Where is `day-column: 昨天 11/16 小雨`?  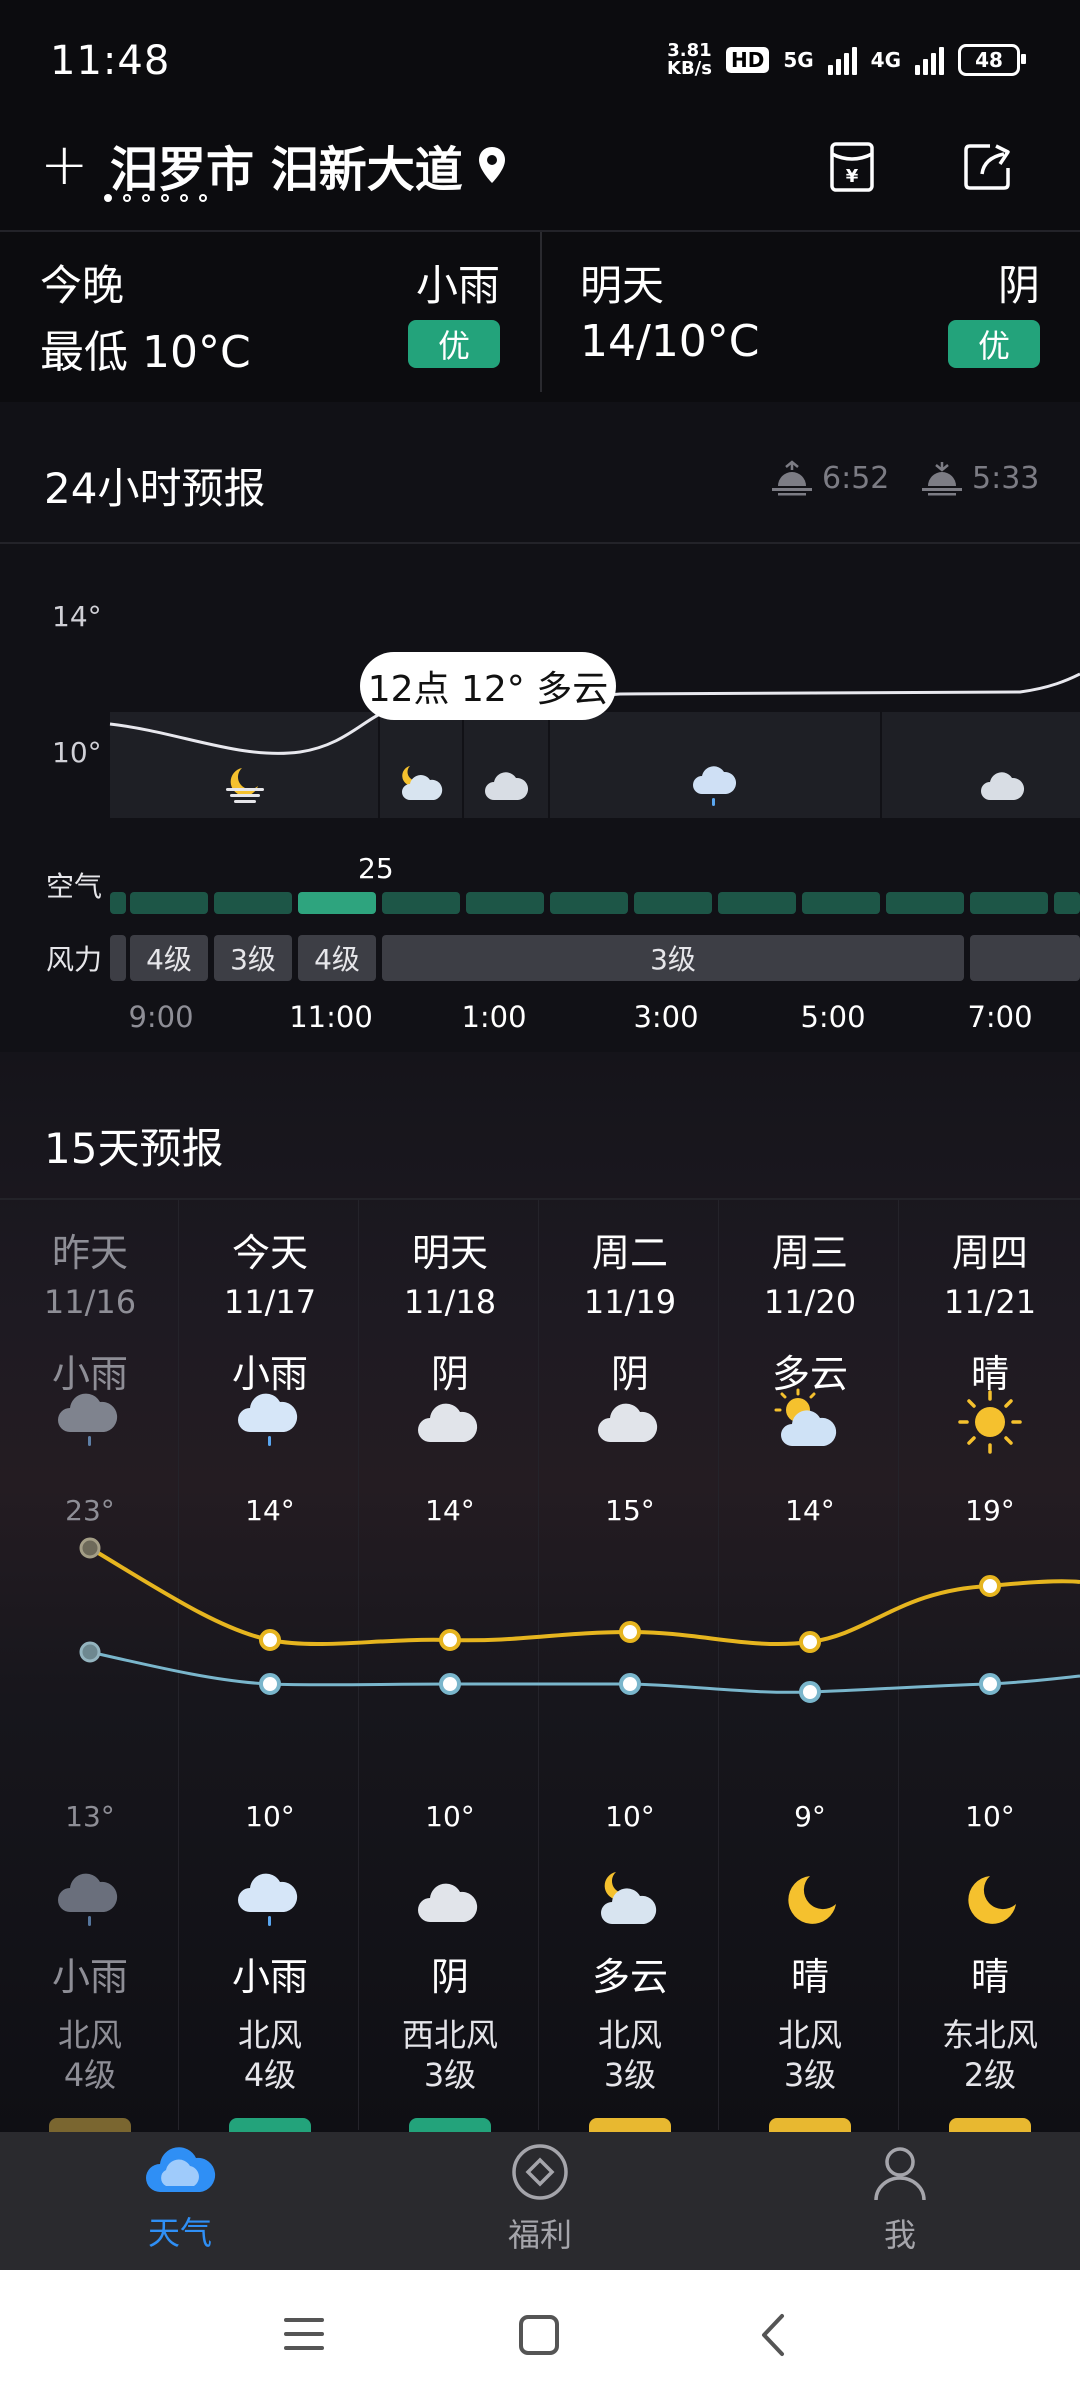
day-column: 昨天 11/16 小雨 is located at coordinates (90, 1310).